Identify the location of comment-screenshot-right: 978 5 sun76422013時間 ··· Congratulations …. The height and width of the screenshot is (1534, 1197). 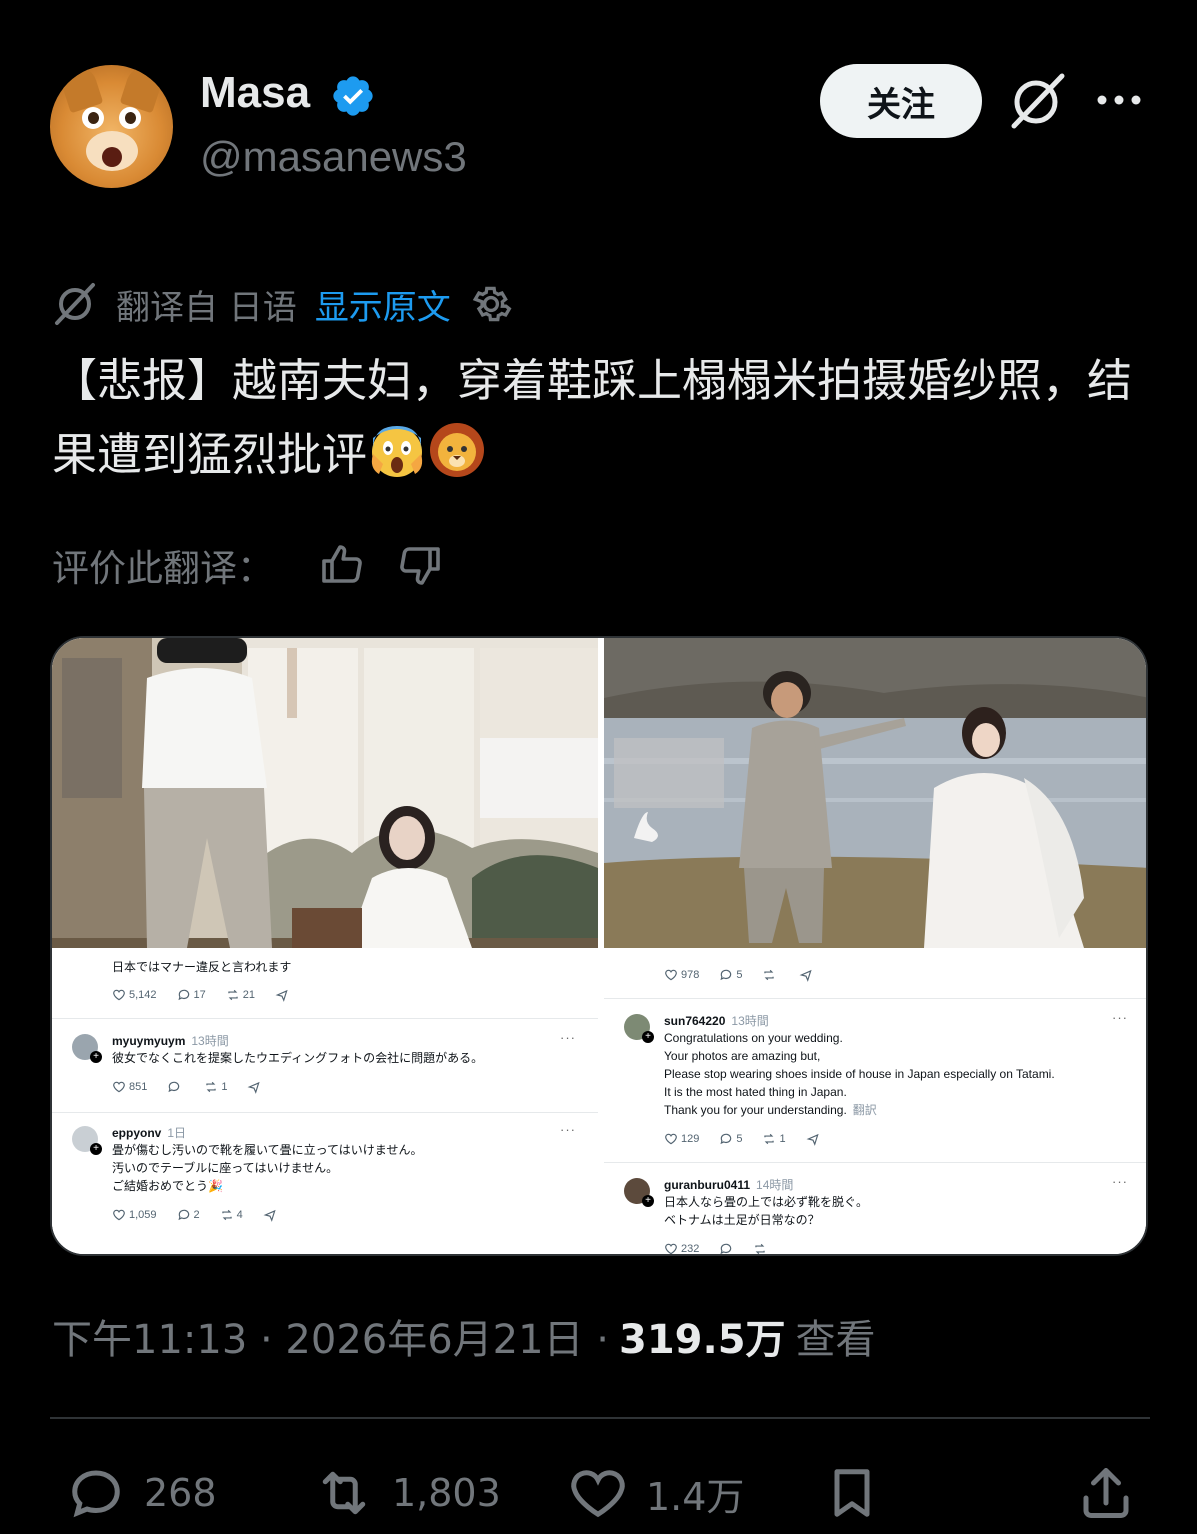
(875, 1102).